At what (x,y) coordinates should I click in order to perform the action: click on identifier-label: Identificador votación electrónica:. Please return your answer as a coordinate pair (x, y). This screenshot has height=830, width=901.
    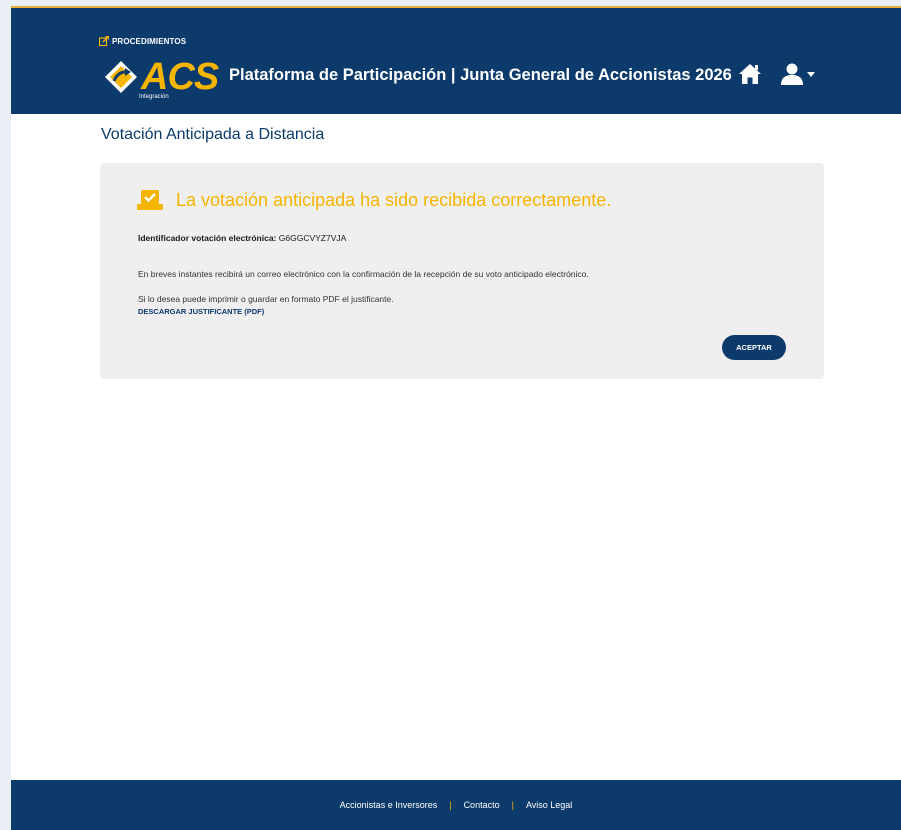
    Looking at the image, I should click on (207, 238).